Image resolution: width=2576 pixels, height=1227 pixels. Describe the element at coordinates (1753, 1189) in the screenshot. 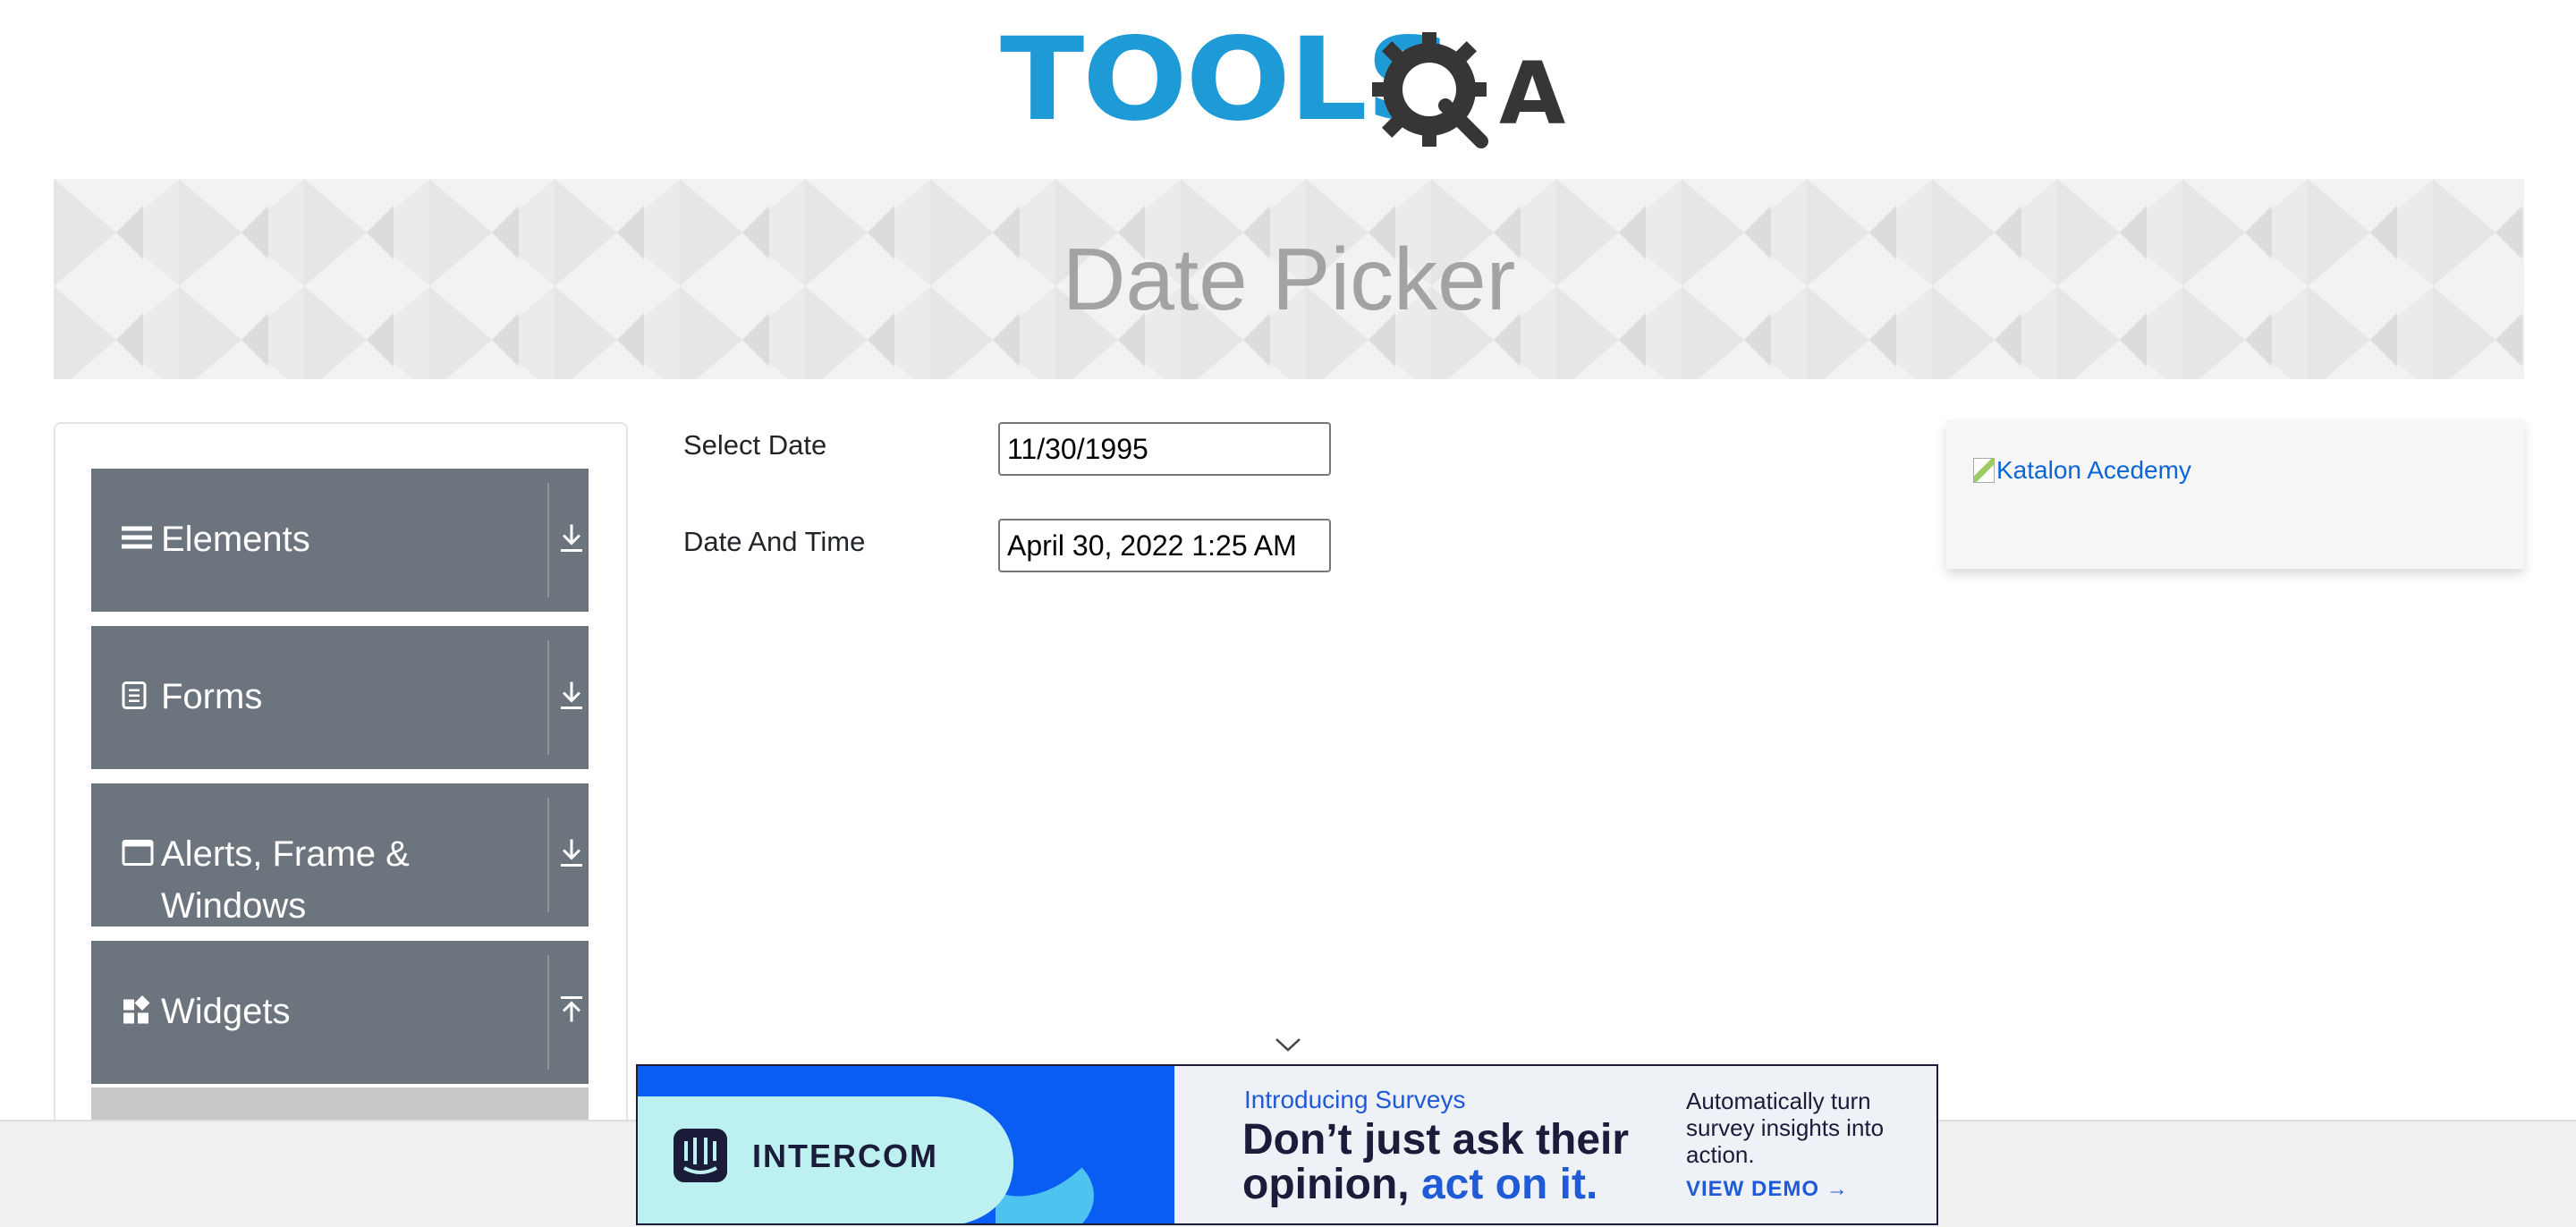

I see `view-demo-label: VIEW DEMO` at that location.